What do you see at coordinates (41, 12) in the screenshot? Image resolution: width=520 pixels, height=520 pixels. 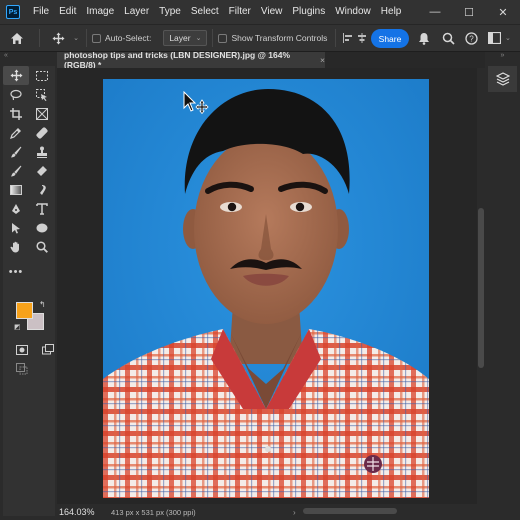 I see `menu-file: File` at bounding box center [41, 12].